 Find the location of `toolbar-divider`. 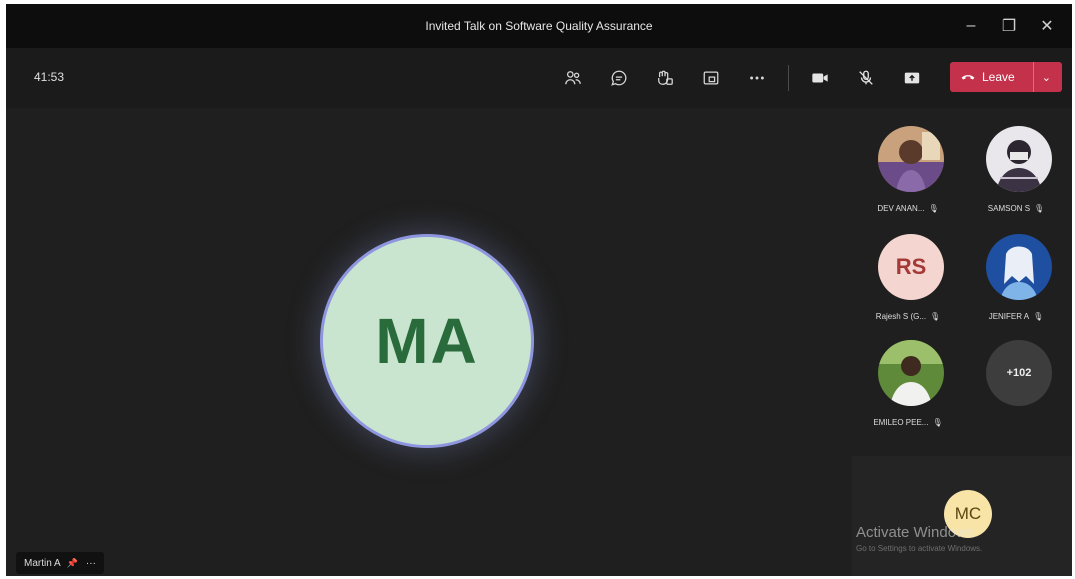

toolbar-divider is located at coordinates (788, 78).